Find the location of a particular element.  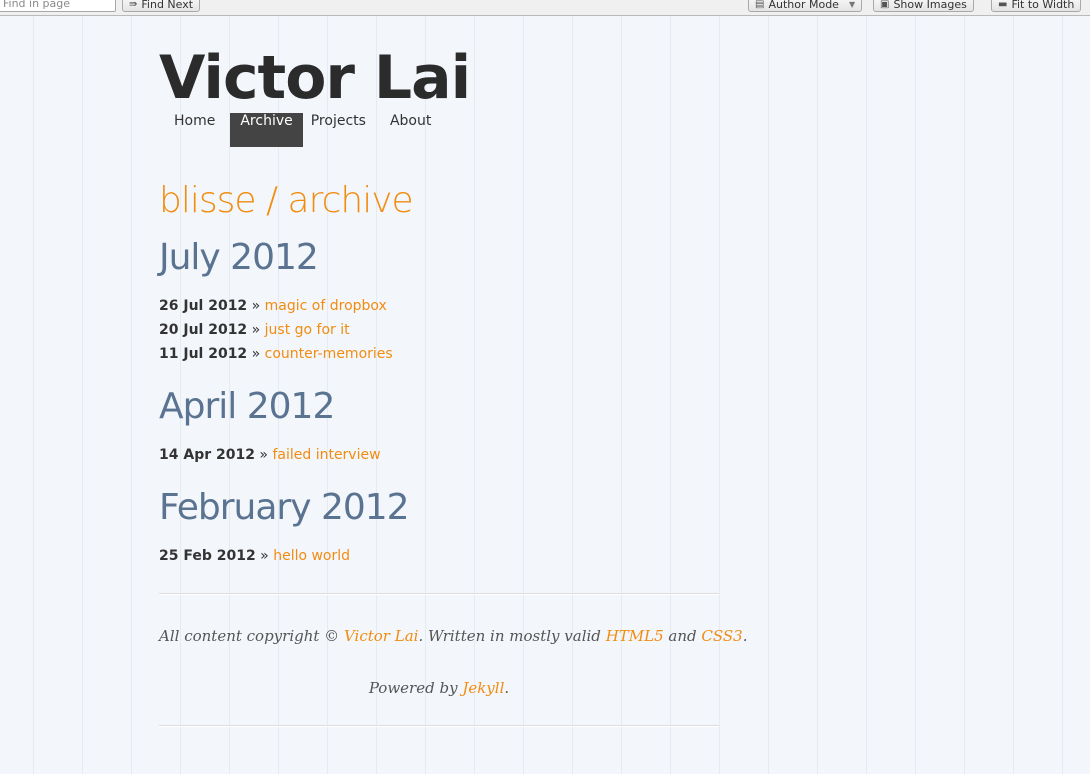

list-item: 26 Jul 2012 » magic of dropbox is located at coordinates (276, 310).